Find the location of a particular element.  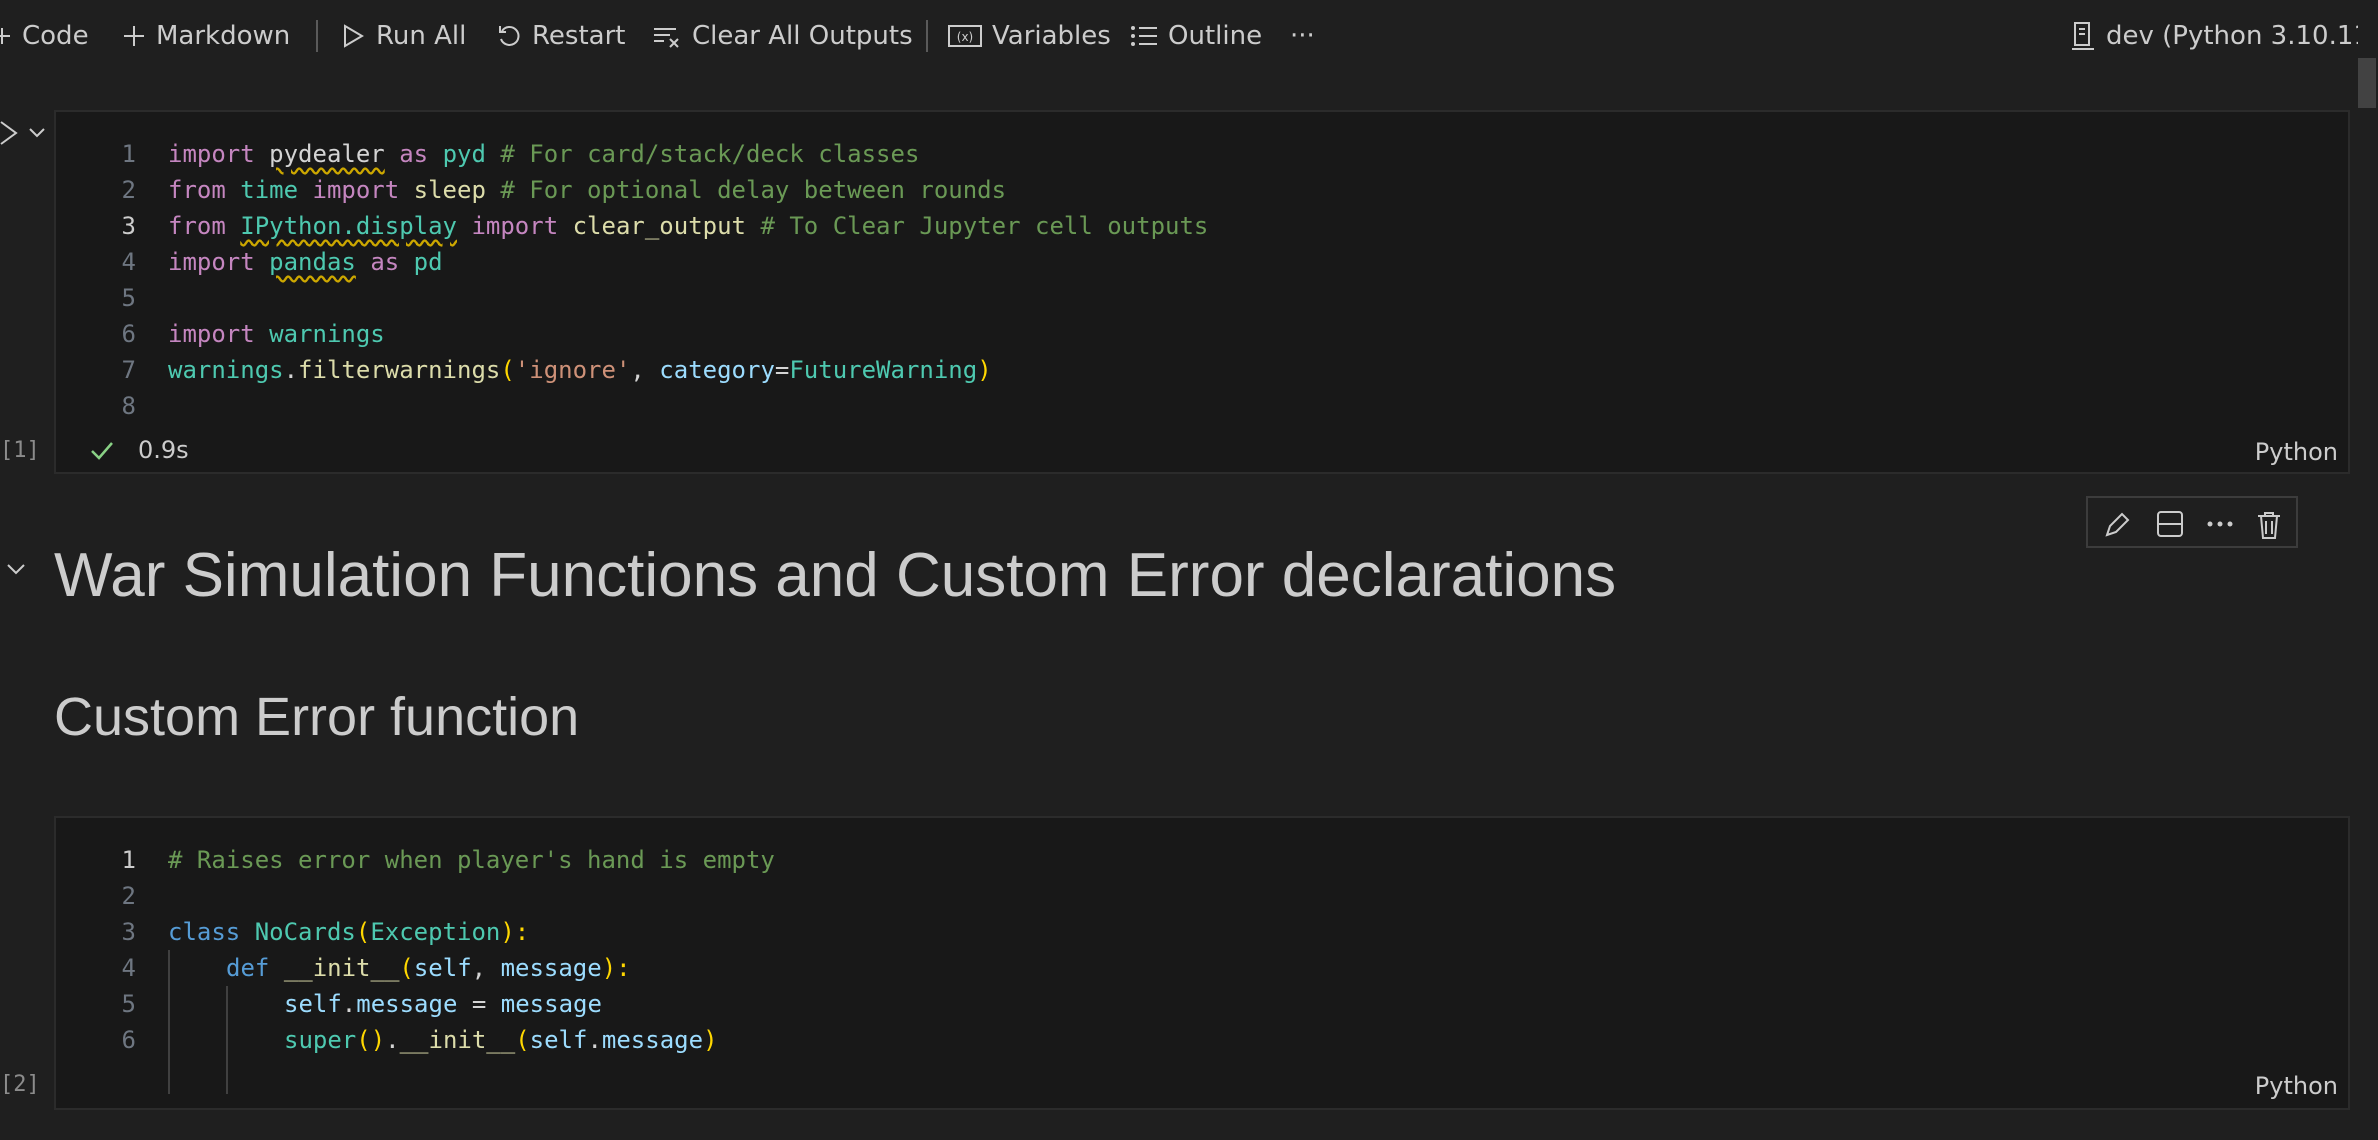

code-token: pd is located at coordinates (428, 262).